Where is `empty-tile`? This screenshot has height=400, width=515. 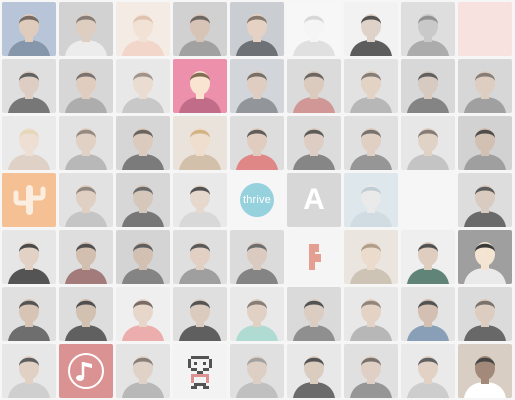 empty-tile is located at coordinates (428, 200).